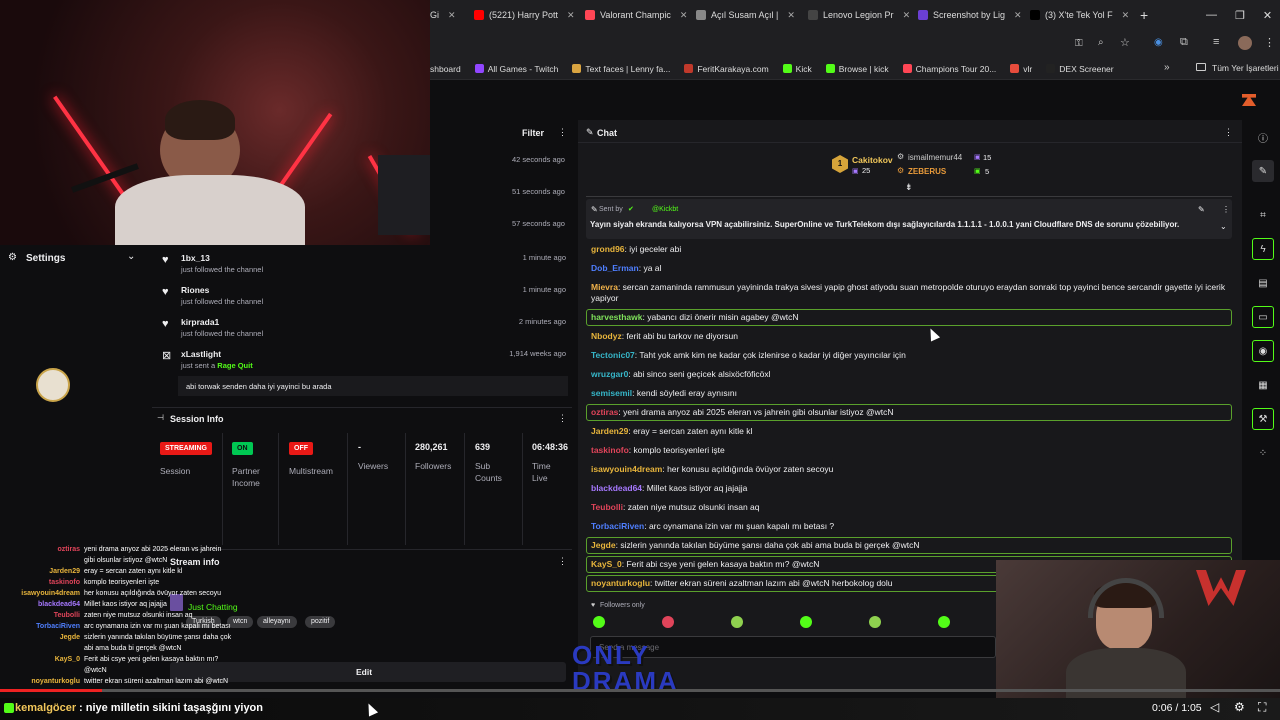  I want to click on bookmark-item: shboard, so click(445, 69).